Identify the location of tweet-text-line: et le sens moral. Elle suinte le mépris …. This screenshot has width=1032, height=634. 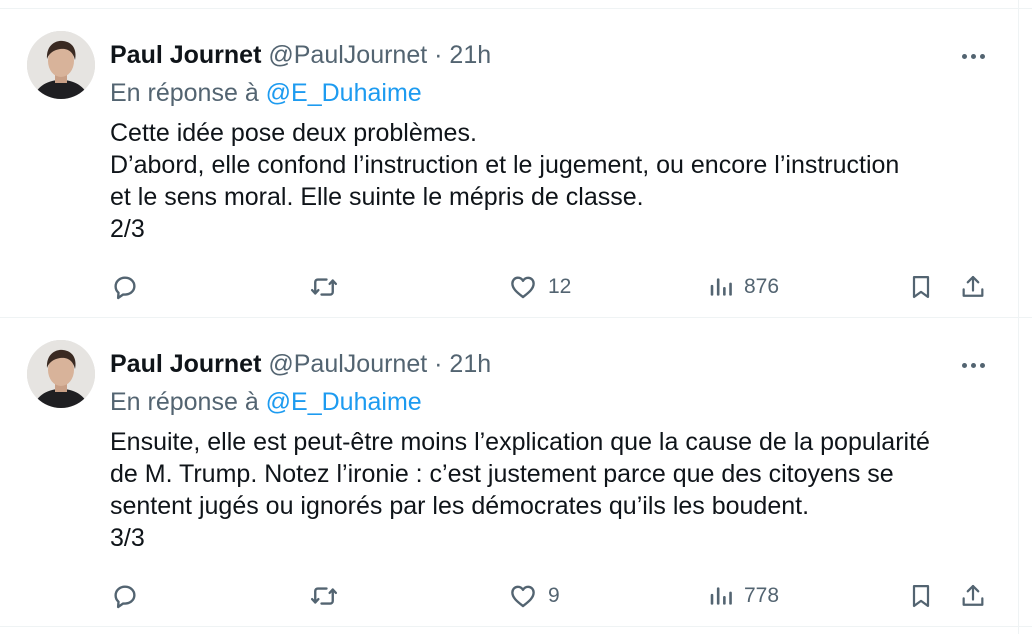
(377, 197).